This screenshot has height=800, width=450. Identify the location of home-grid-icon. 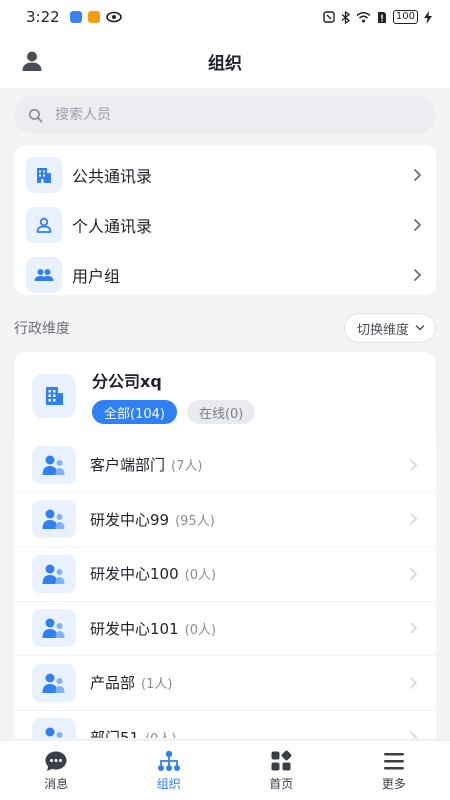
(281, 760).